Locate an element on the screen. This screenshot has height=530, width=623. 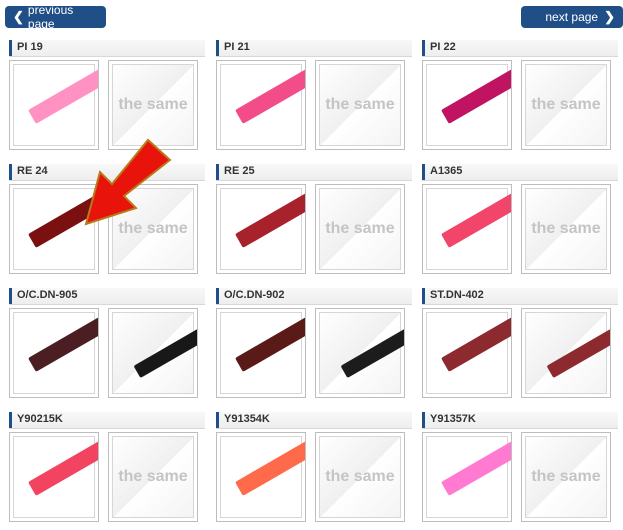
swatch-header: Y91354K is located at coordinates (314, 420).